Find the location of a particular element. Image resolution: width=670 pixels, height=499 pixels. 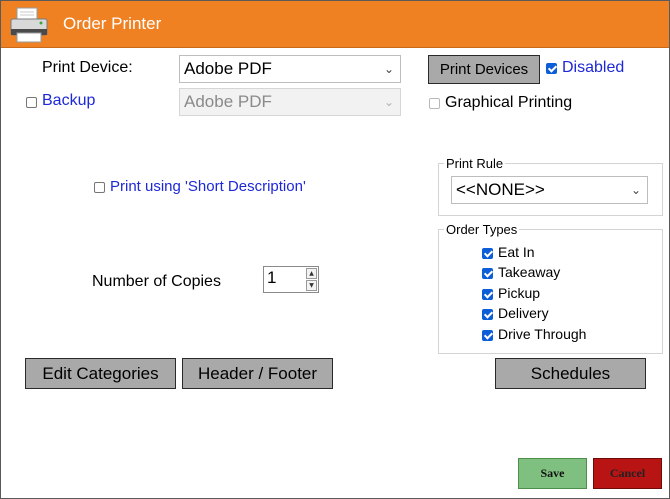

printer-icon is located at coordinates (29, 25).